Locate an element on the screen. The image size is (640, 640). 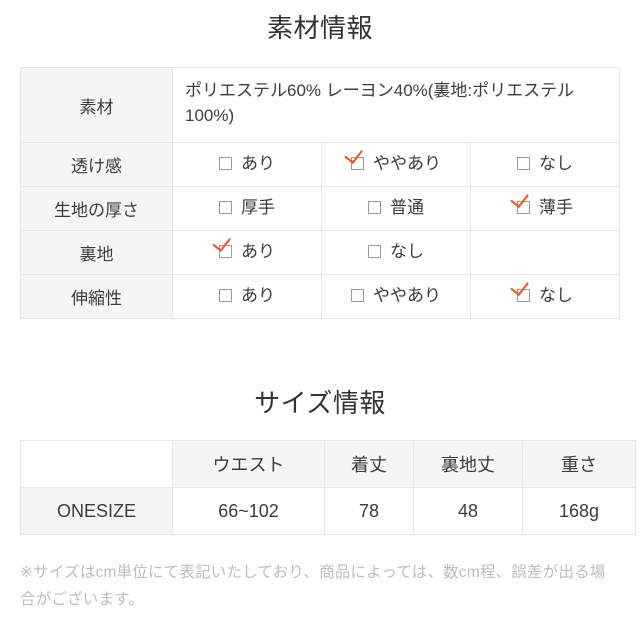
table-row: 伸縮性 あり ややあり なし is located at coordinates (320, 296).